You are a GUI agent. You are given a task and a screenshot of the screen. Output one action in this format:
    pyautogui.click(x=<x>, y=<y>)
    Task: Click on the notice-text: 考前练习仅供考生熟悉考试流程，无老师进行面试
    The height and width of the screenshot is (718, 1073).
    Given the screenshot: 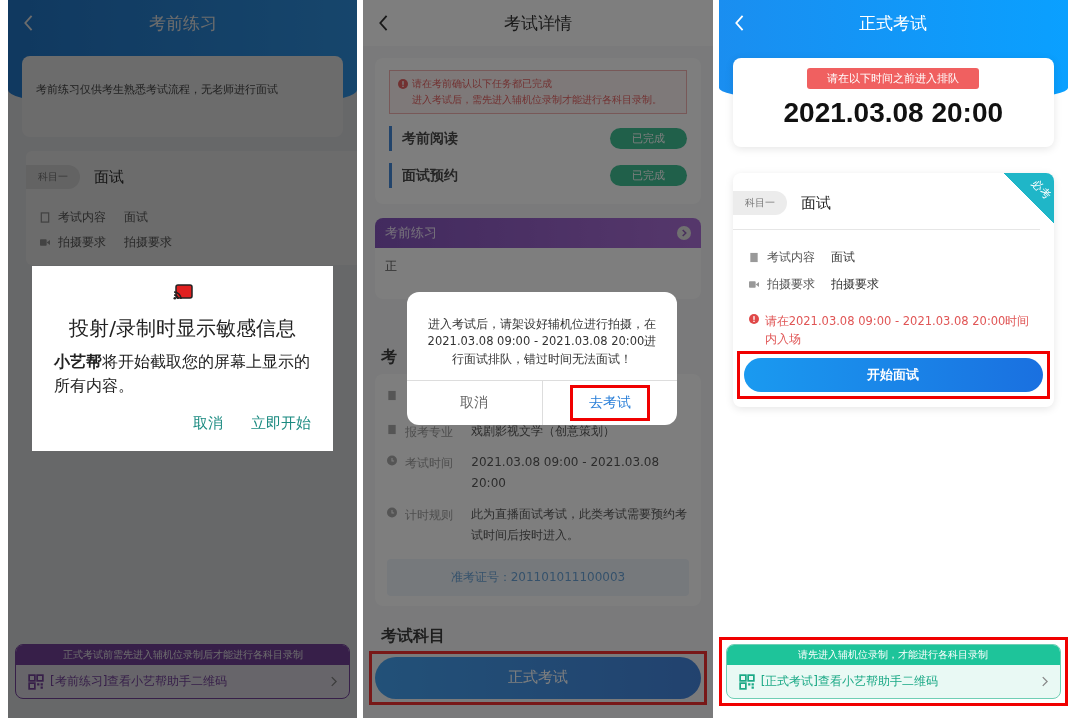 What is the action you would take?
    pyautogui.click(x=157, y=89)
    